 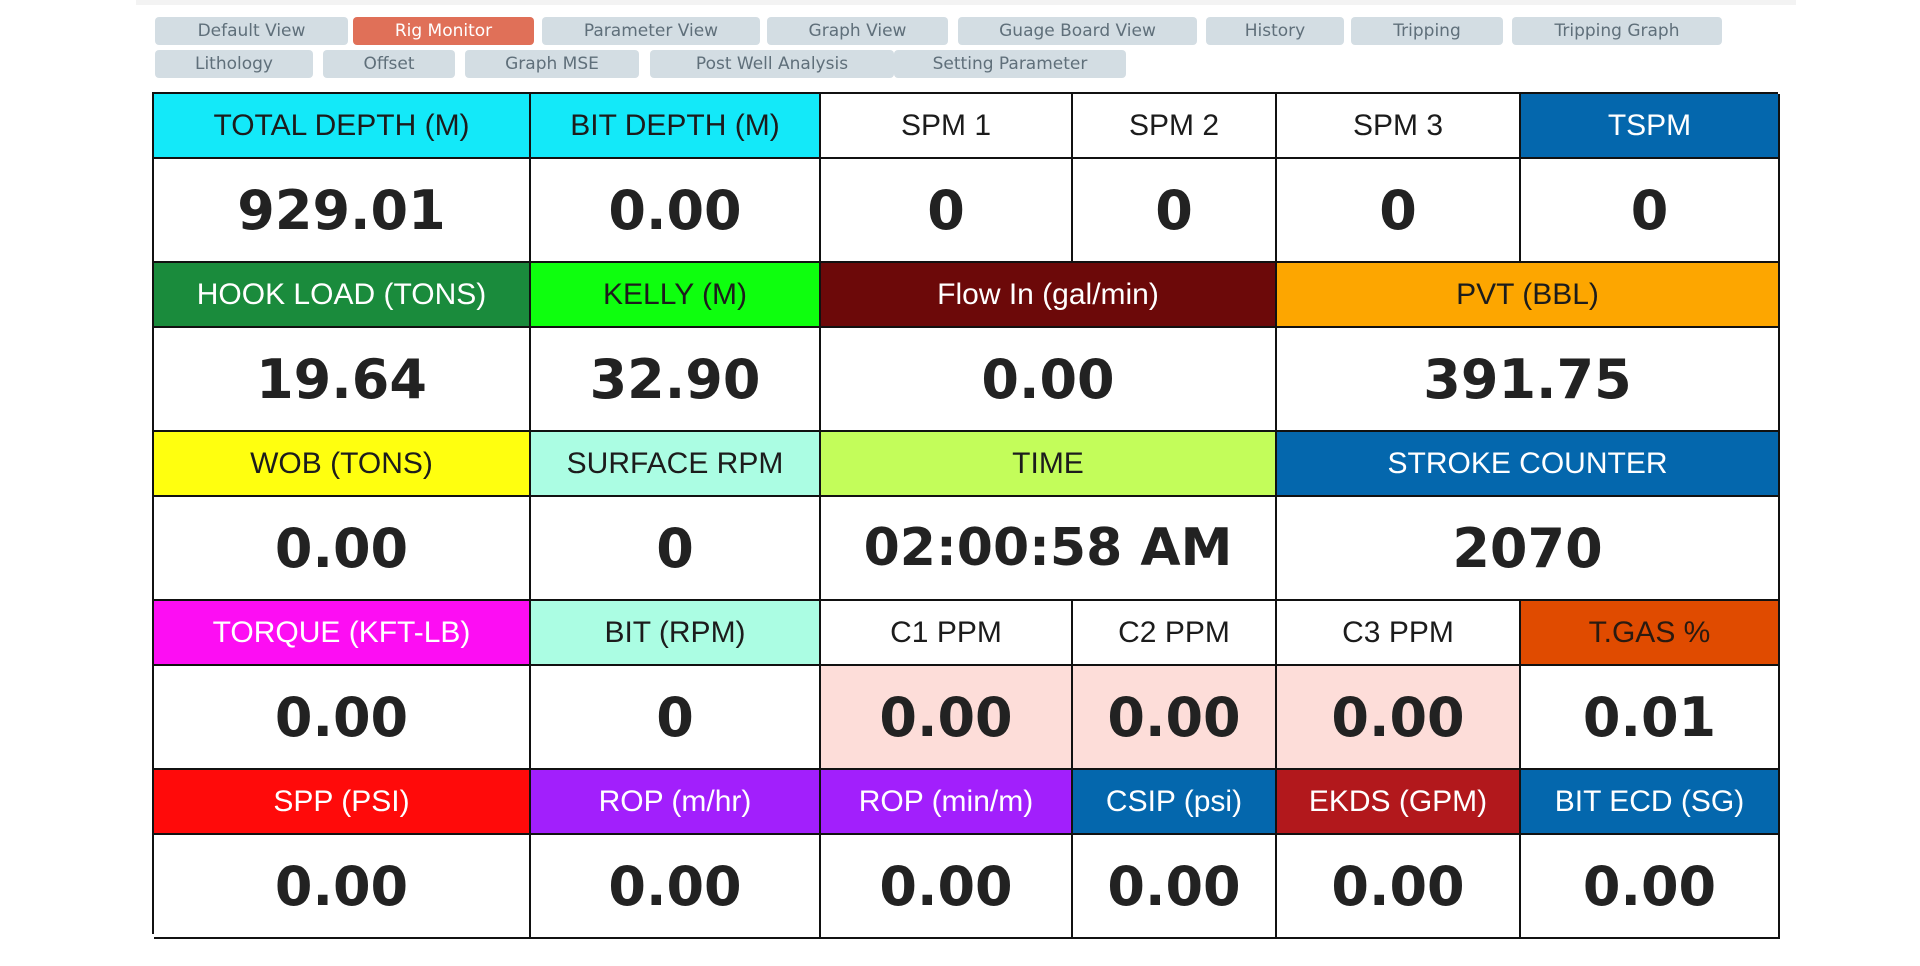 I want to click on wob-label: WOB (TONS), so click(x=342, y=464).